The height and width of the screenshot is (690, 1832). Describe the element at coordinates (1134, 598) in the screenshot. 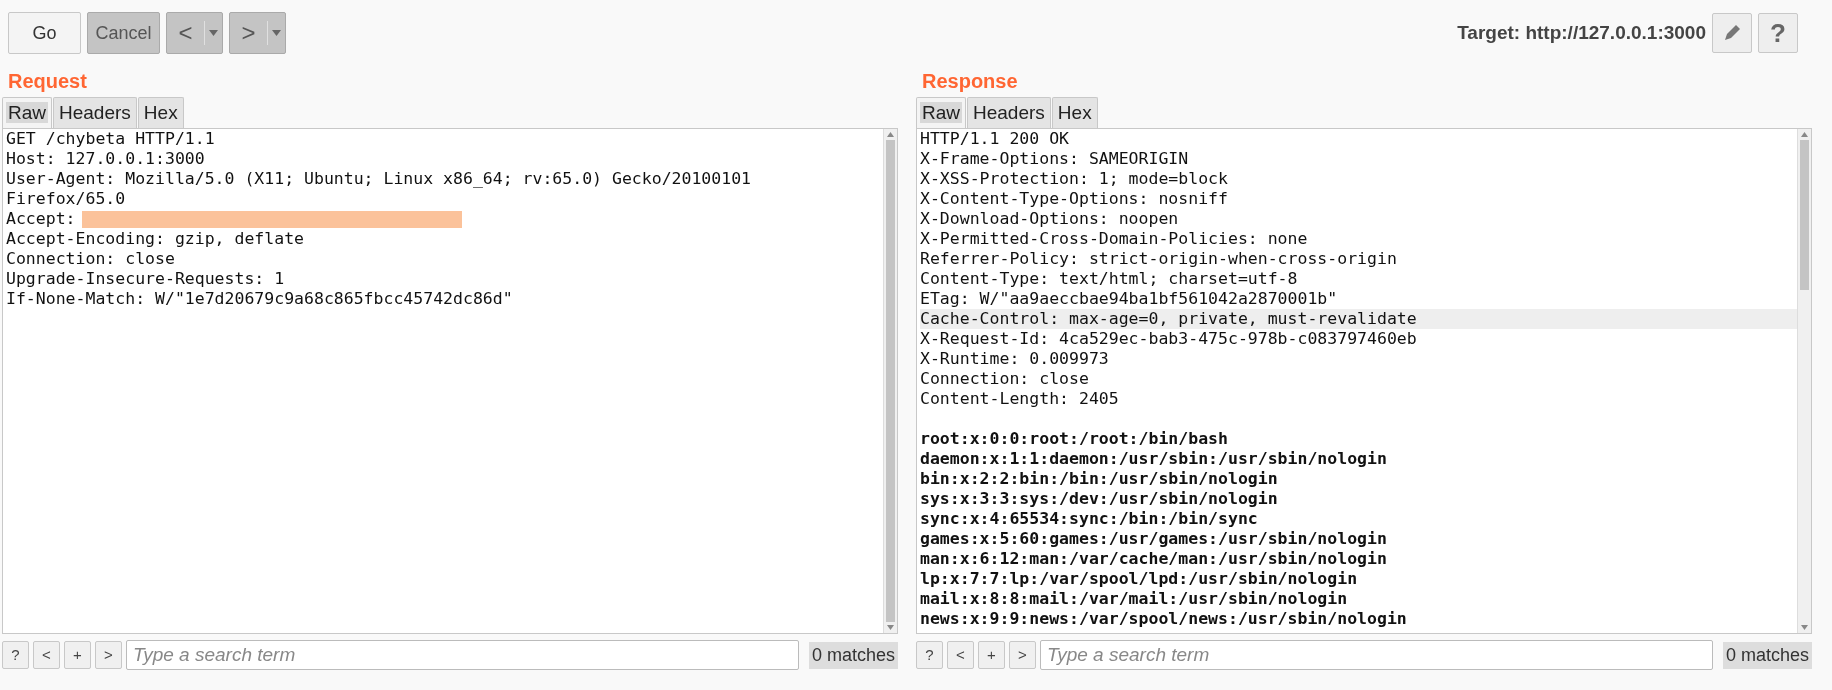

I see `code-line: mail:x:8:8:mail:/var/mail:/usr/sbin/nologin` at that location.